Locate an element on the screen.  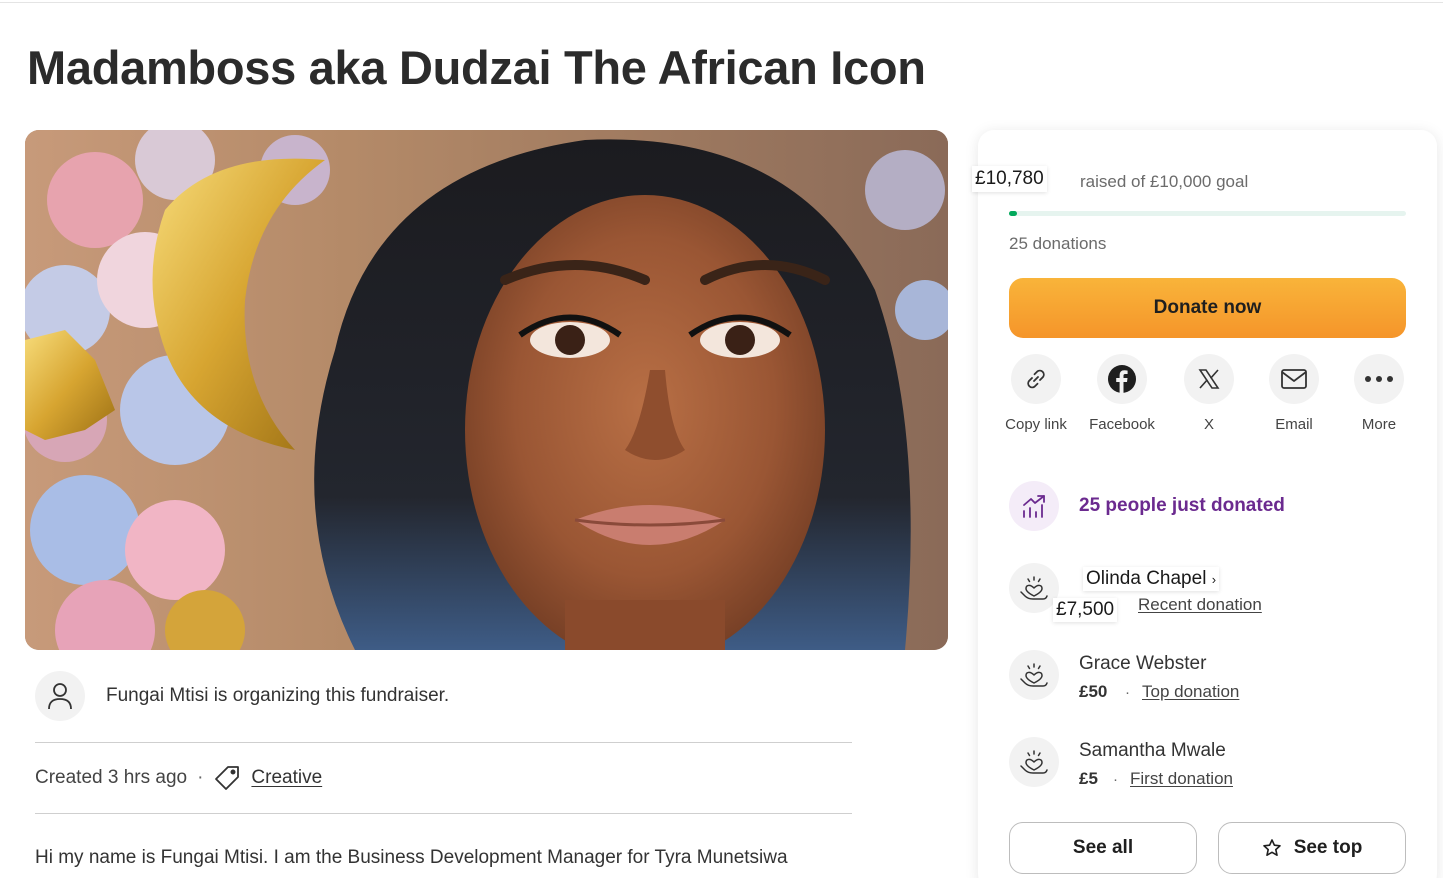
person-icon is located at coordinates (60, 696).